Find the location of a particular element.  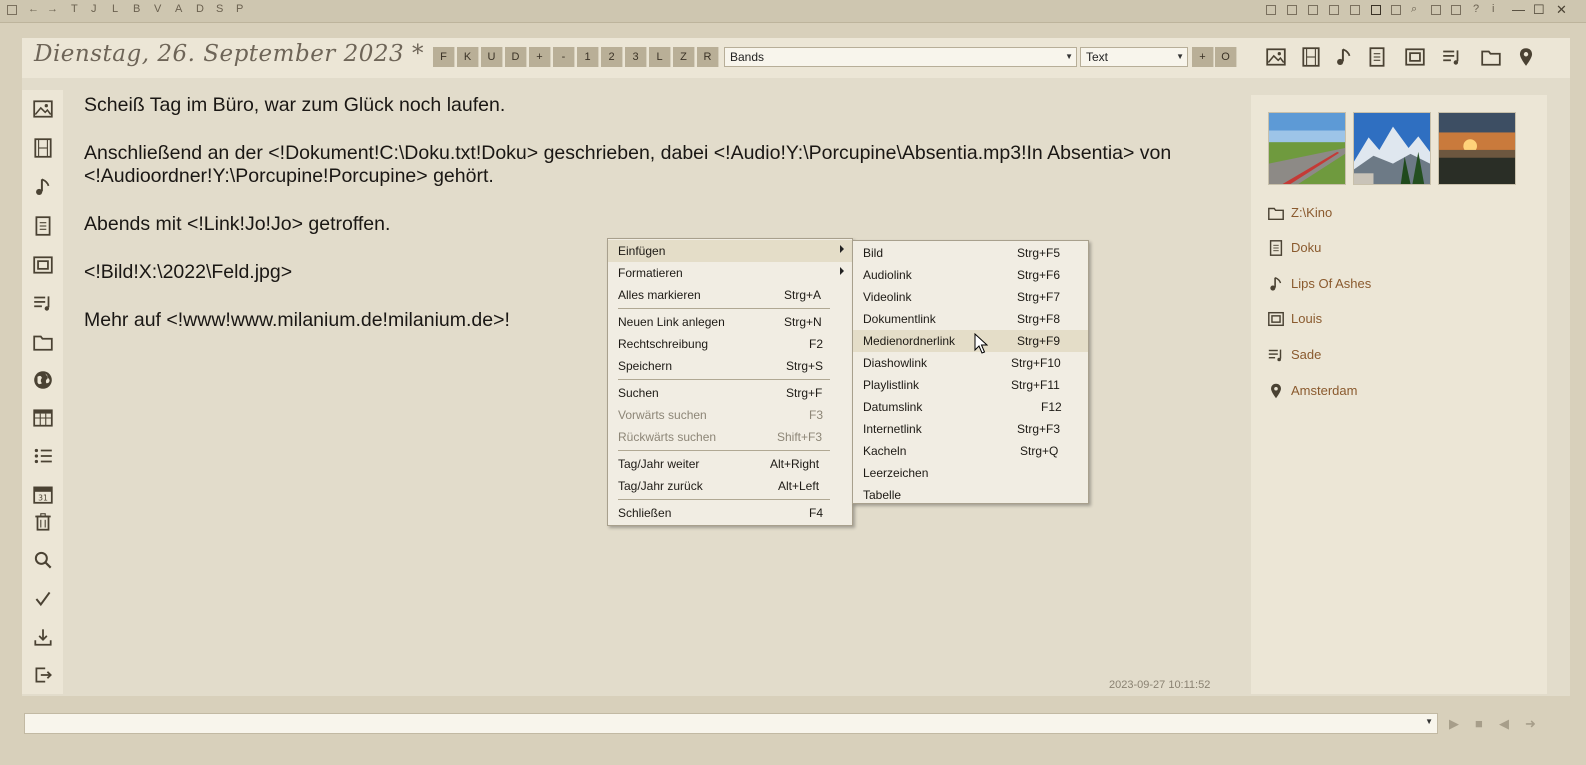

menu-item-schliessen: Schließen F4 is located at coordinates (730, 513).